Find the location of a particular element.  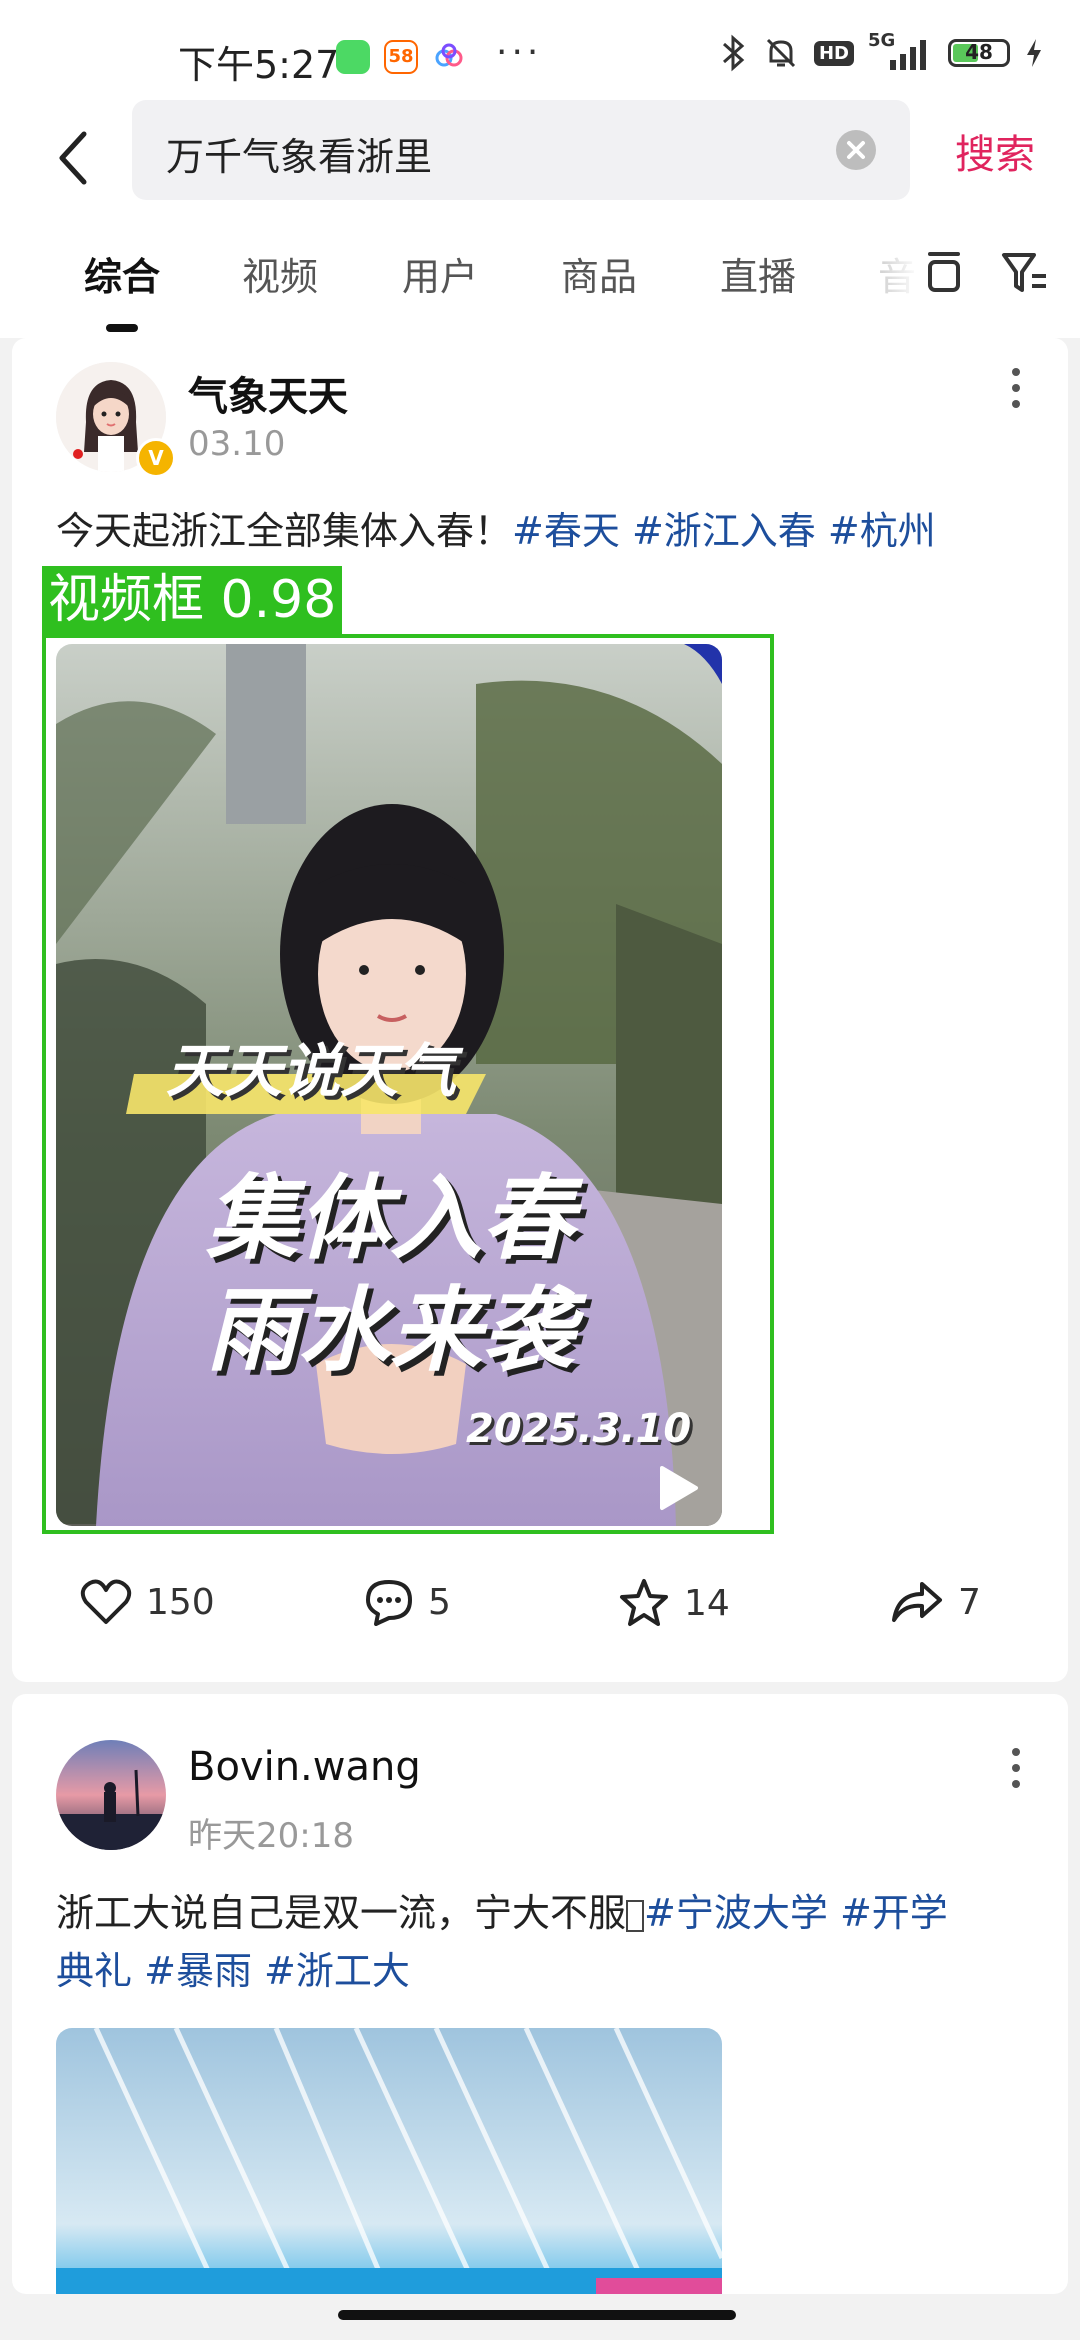

share-button: 7 is located at coordinates (935, 1602).